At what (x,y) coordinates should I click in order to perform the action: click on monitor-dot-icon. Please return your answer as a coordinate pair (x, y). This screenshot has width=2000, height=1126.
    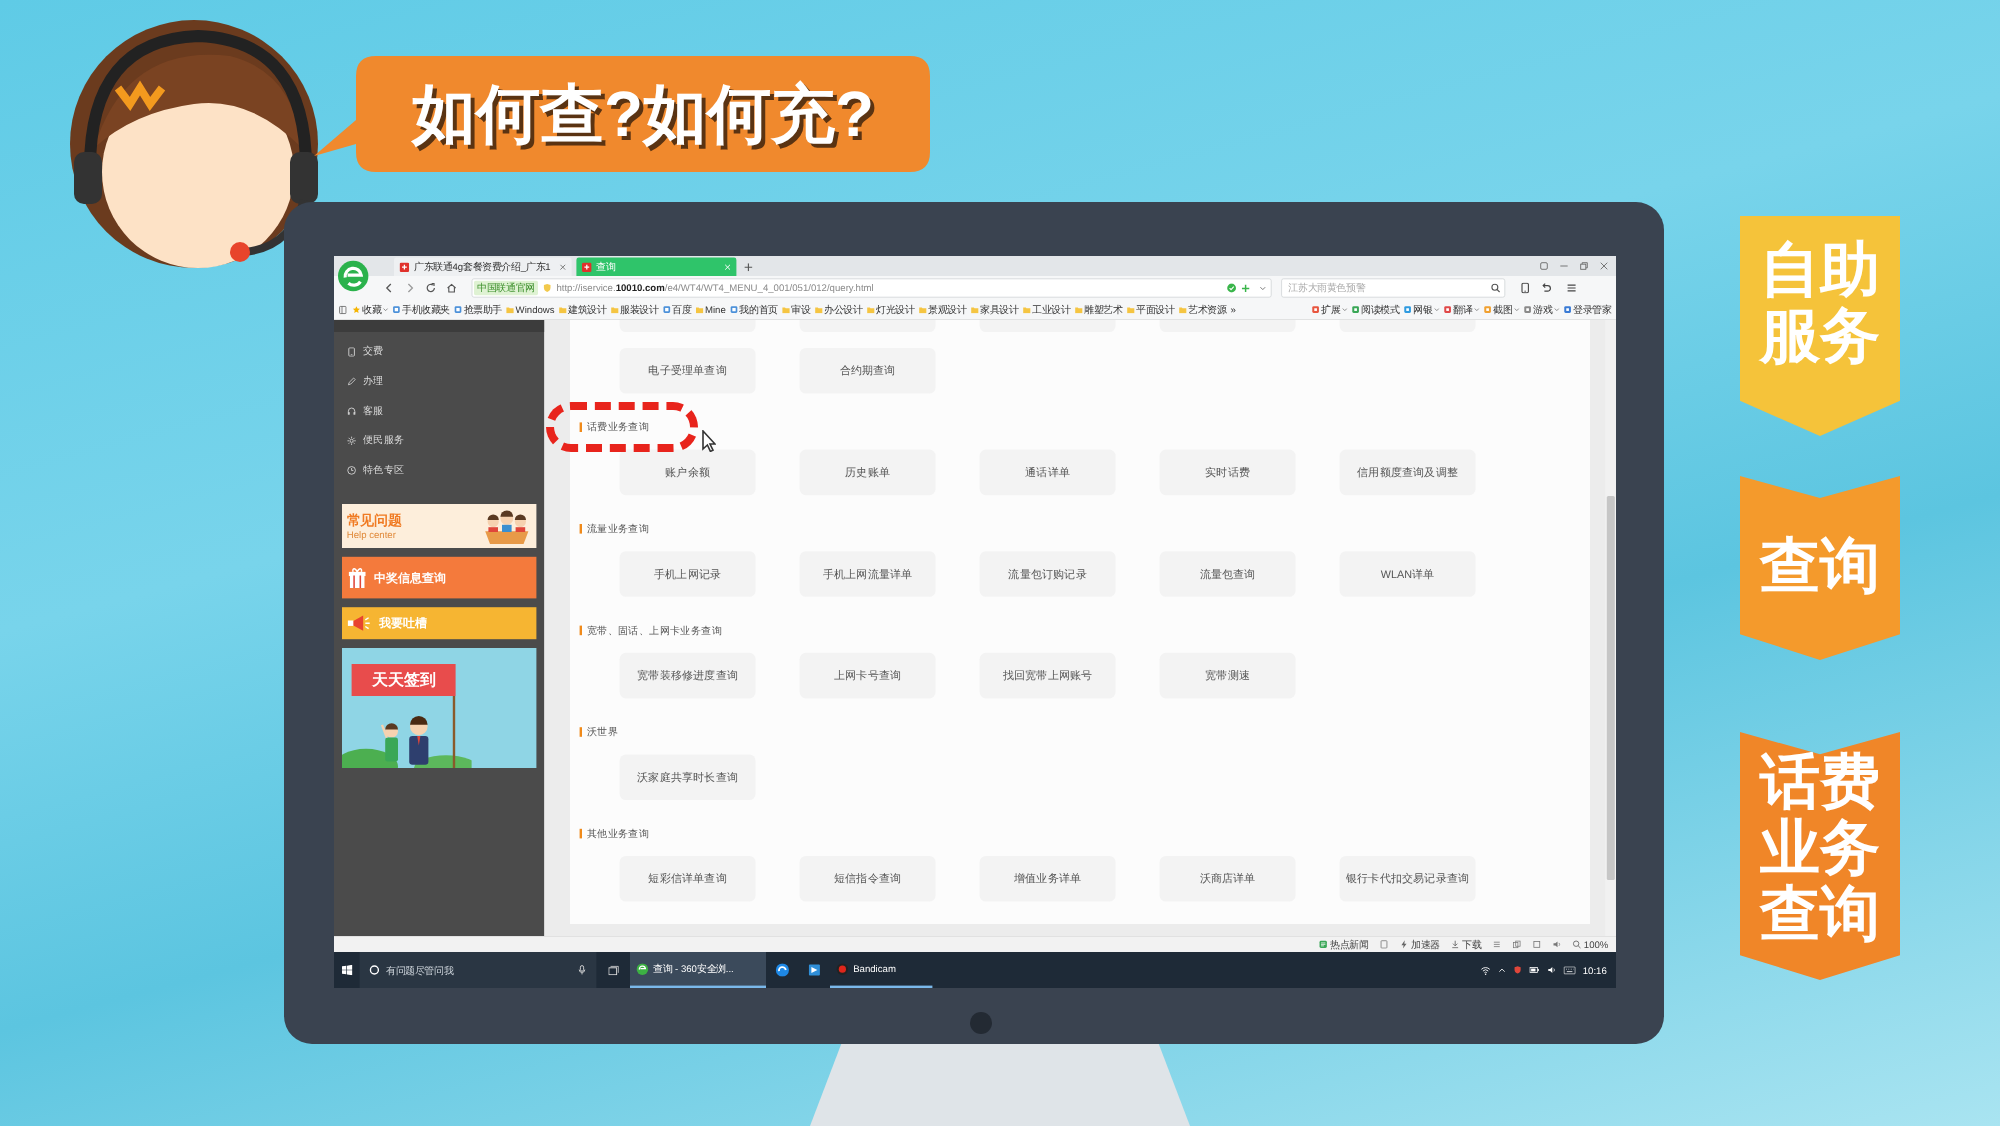
    Looking at the image, I should click on (981, 1023).